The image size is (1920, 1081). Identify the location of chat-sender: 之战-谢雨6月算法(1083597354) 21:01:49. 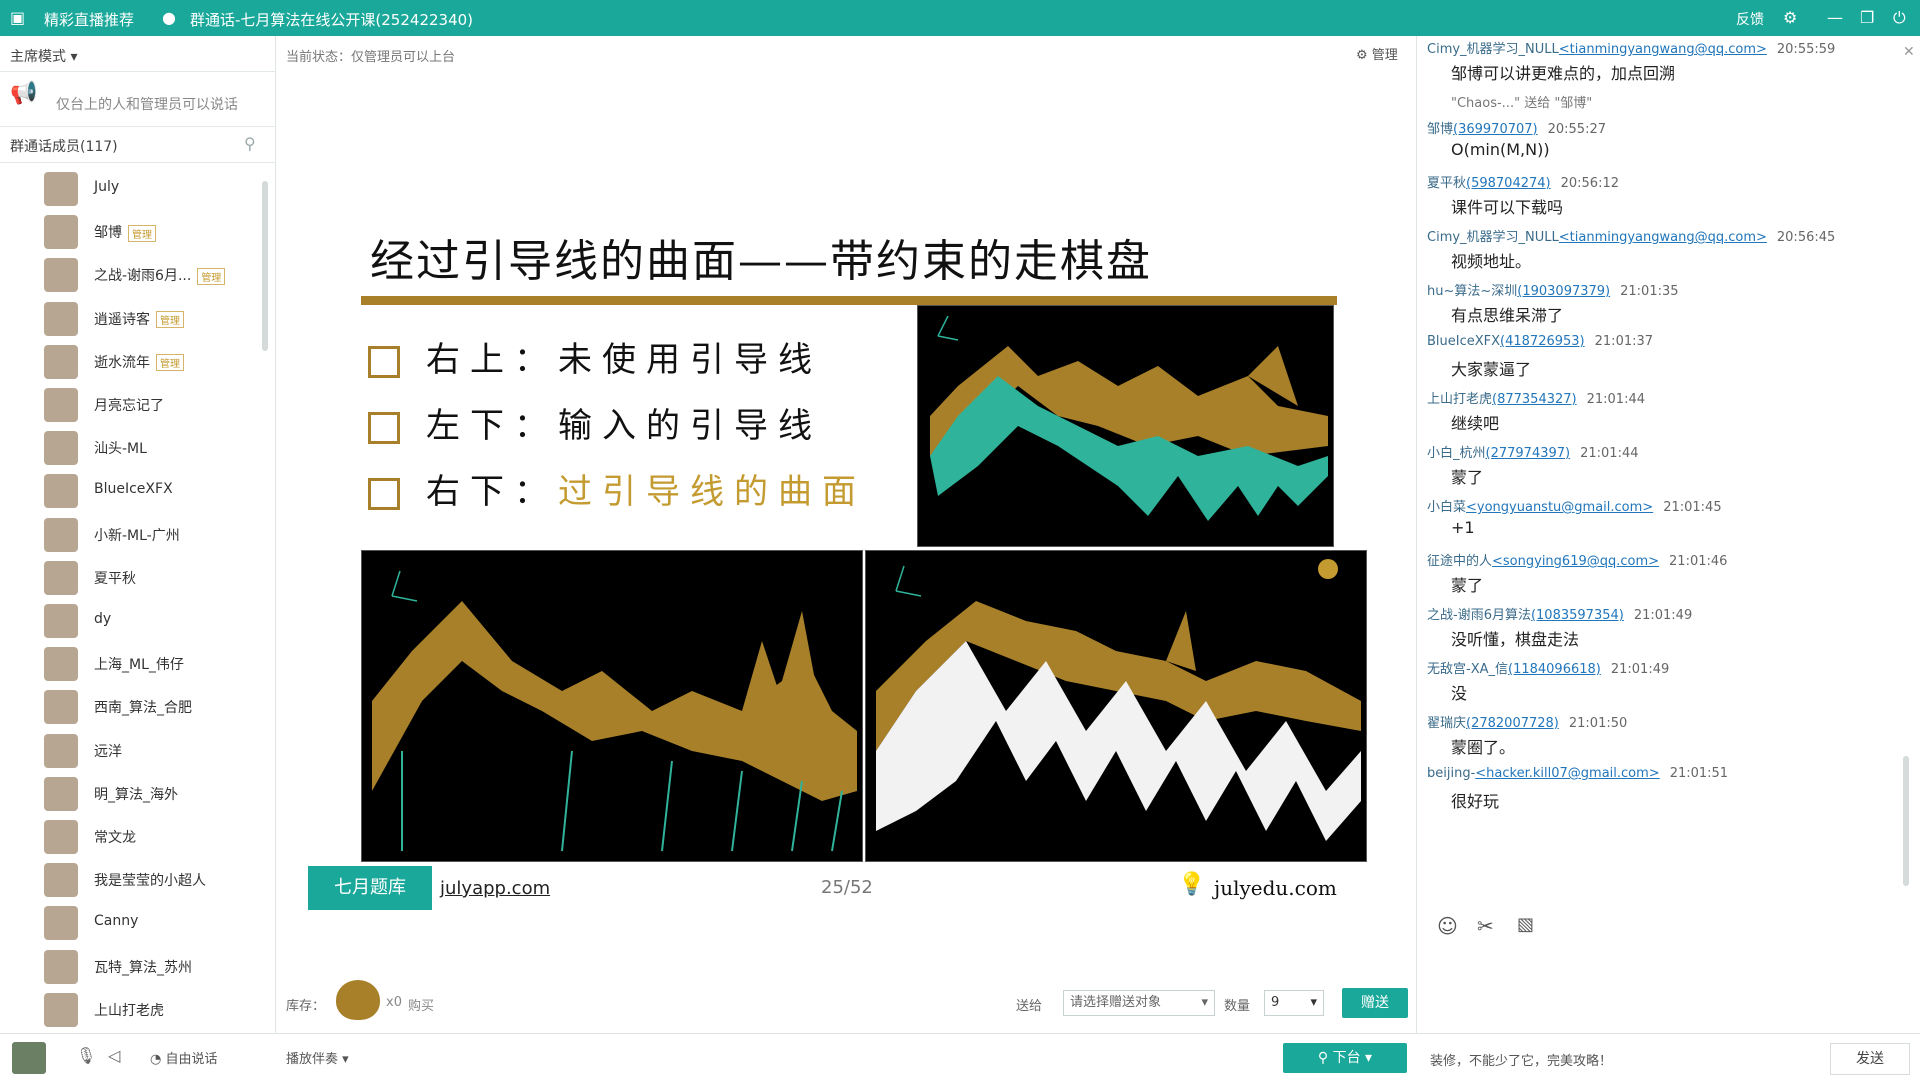
(1559, 613).